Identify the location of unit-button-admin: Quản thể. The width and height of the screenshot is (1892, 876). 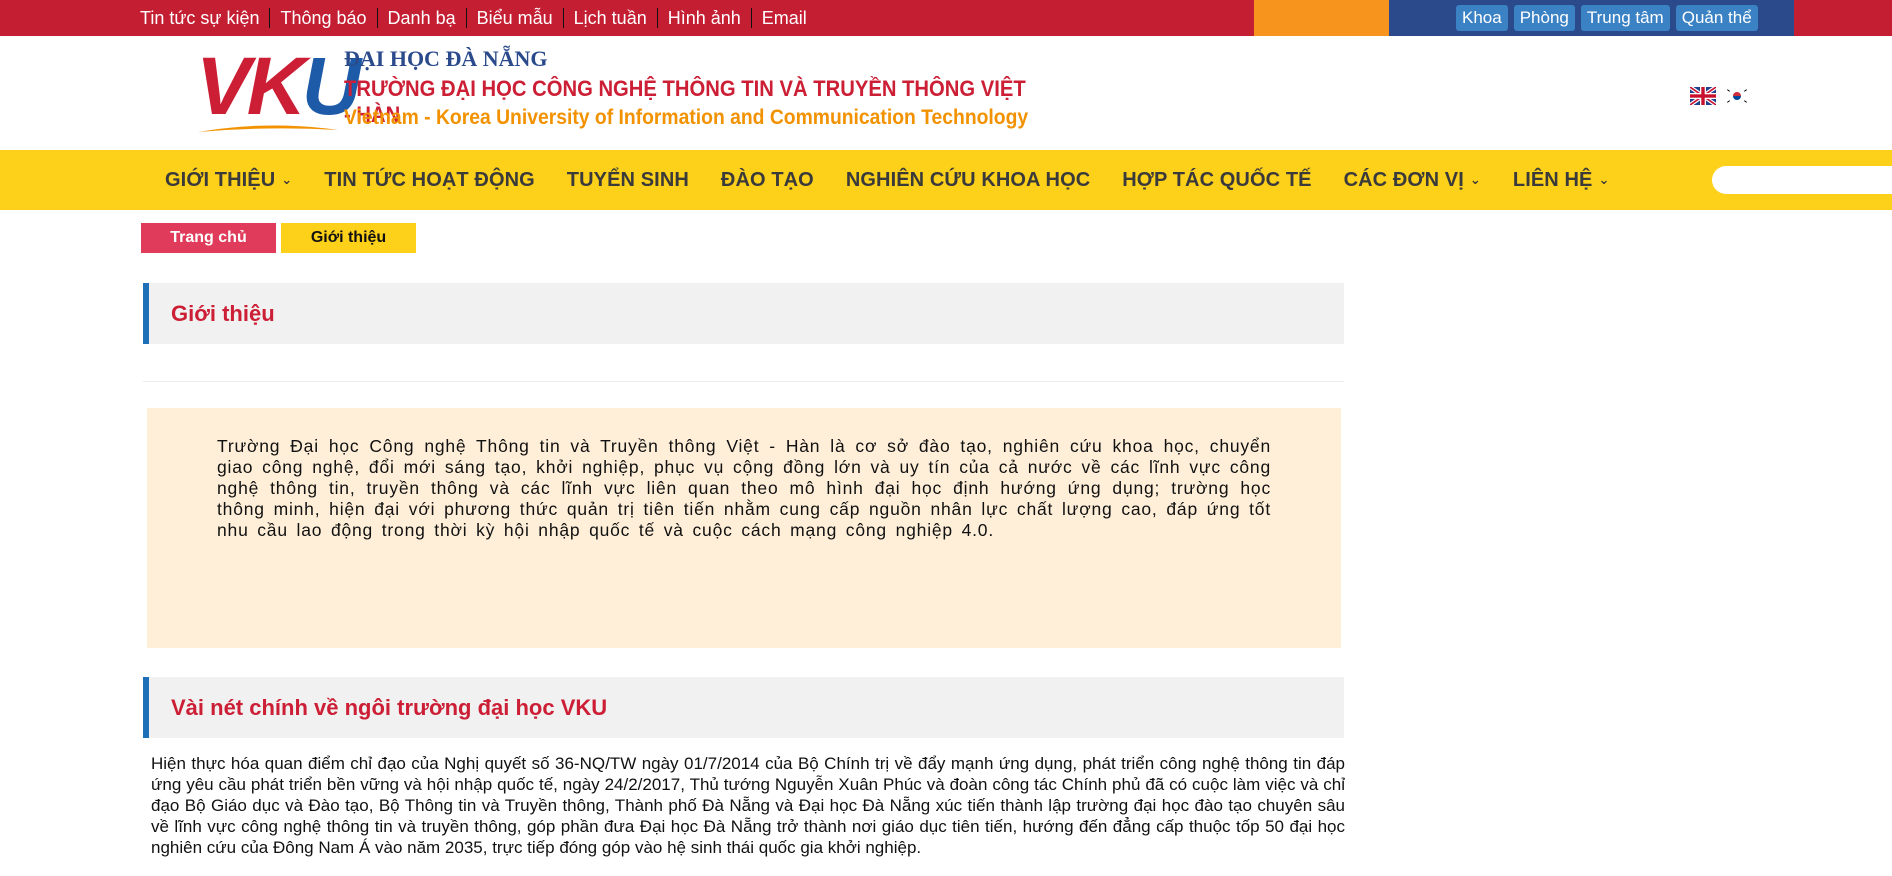
(1716, 18).